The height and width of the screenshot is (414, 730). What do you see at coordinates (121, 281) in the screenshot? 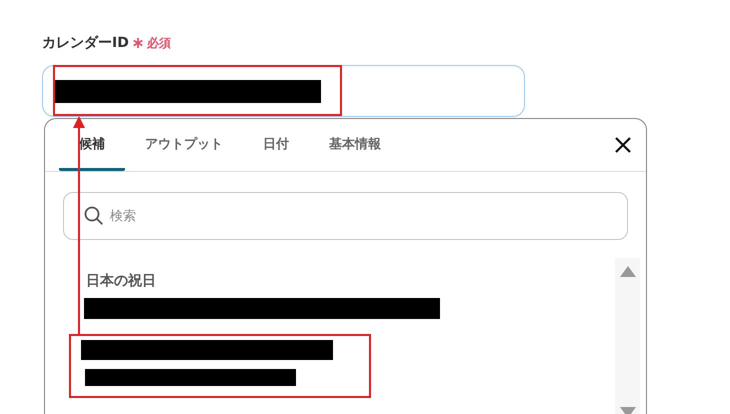
I see `group-title: 日本の祝日` at bounding box center [121, 281].